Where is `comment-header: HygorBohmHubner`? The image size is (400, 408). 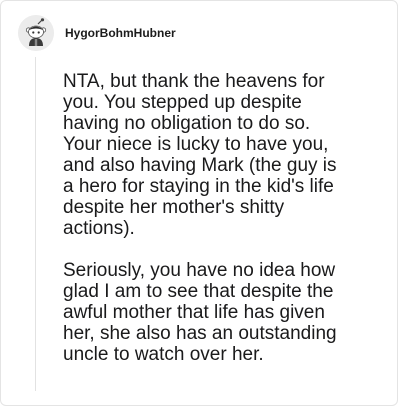
comment-header: HygorBohmHubner is located at coordinates (97, 33).